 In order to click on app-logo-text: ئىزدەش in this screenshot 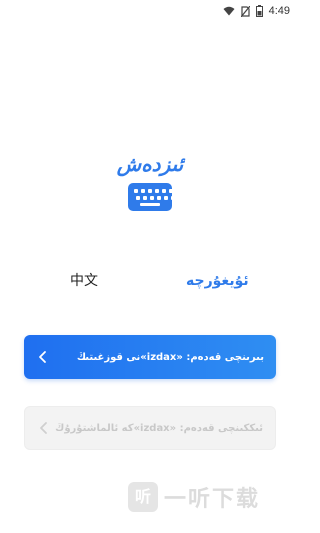, I will do `click(150, 164)`.